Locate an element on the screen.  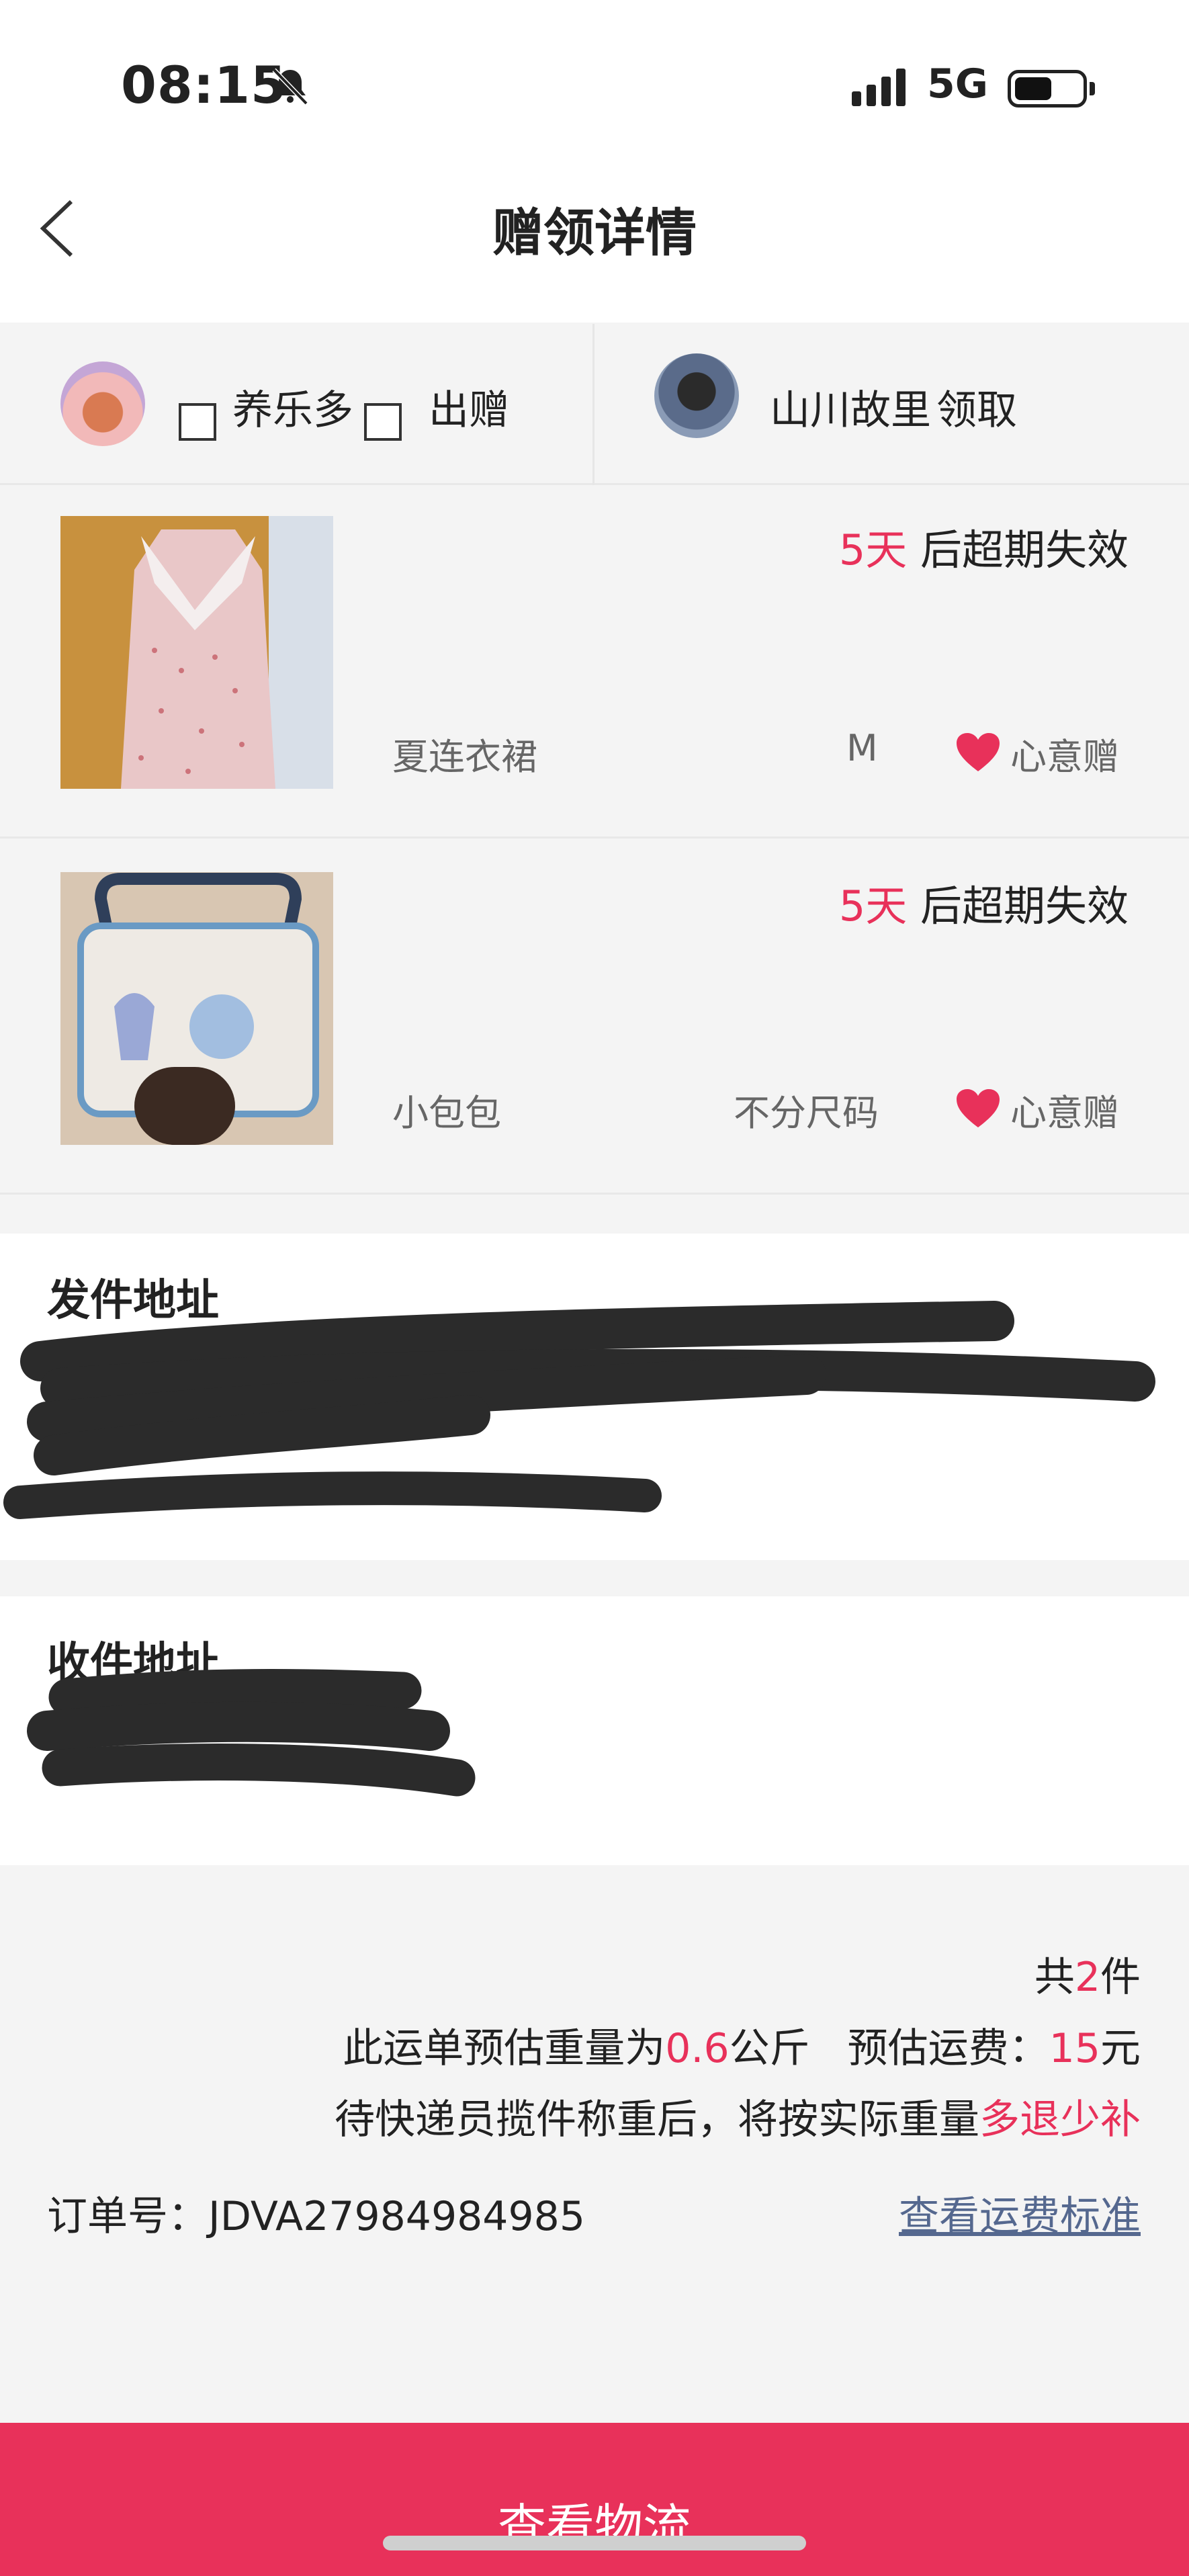
item-photo-dress is located at coordinates (196, 652).